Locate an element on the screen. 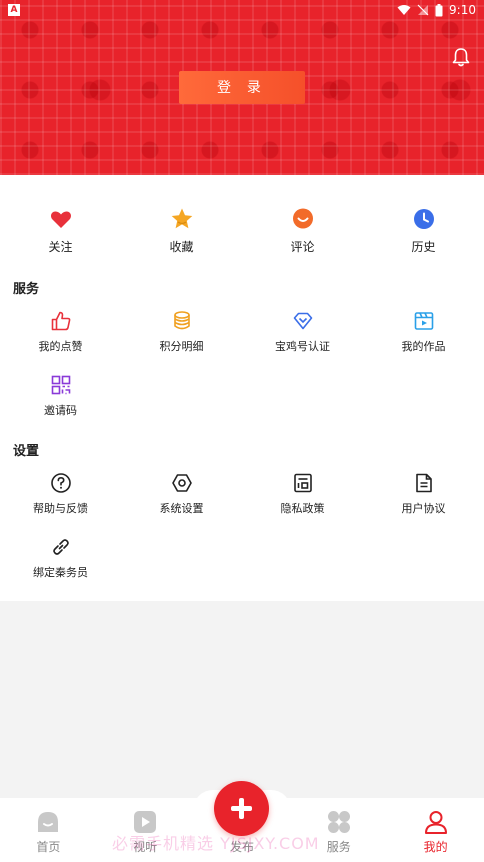  publish-button is located at coordinates (241, 808).